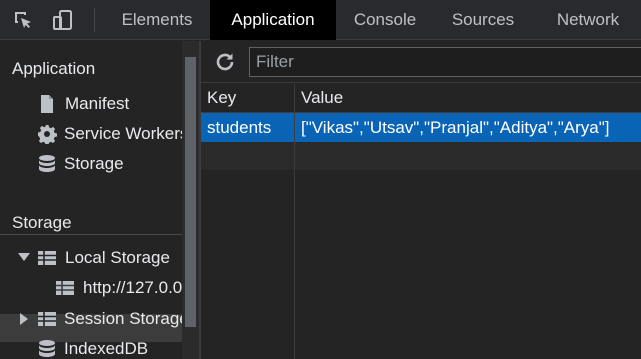 The image size is (641, 359). I want to click on sidebar-item-label: IndexedDB, so click(106, 348).